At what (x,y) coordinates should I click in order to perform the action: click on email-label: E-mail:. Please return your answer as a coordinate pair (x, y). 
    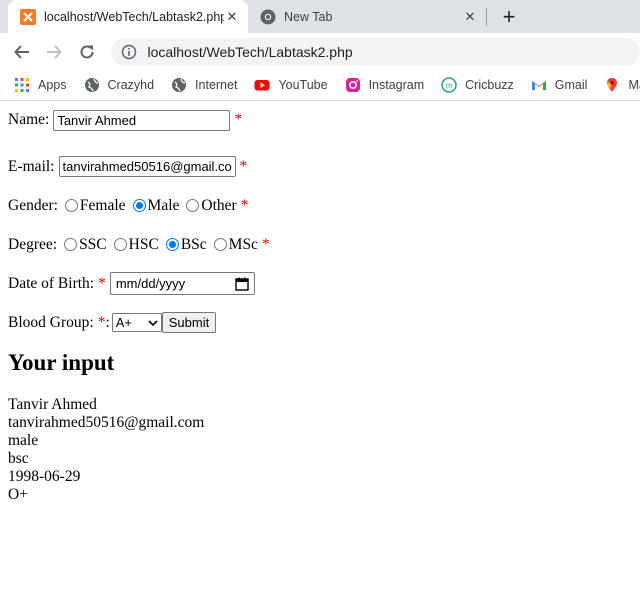
    Looking at the image, I should click on (31, 166).